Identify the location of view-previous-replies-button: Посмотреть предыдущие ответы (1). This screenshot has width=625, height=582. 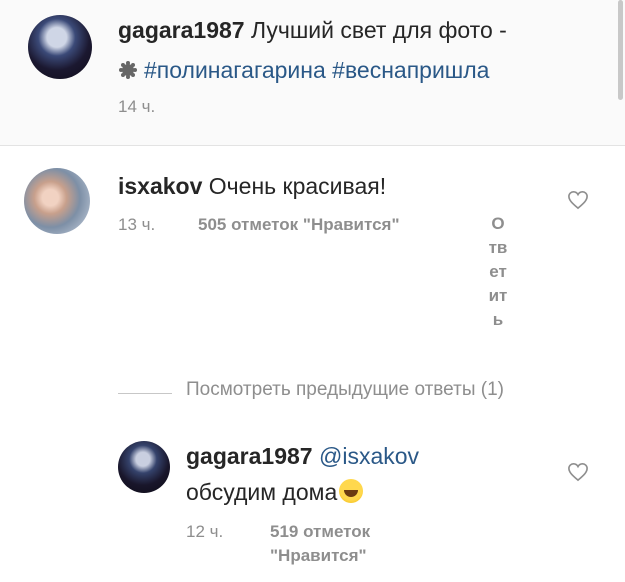
(345, 390).